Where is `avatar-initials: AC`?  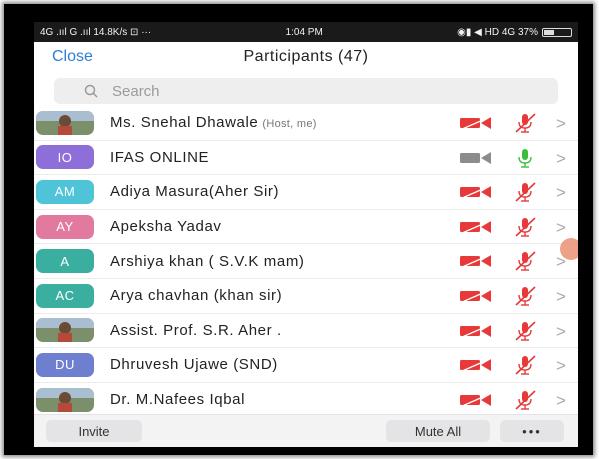 avatar-initials: AC is located at coordinates (65, 295).